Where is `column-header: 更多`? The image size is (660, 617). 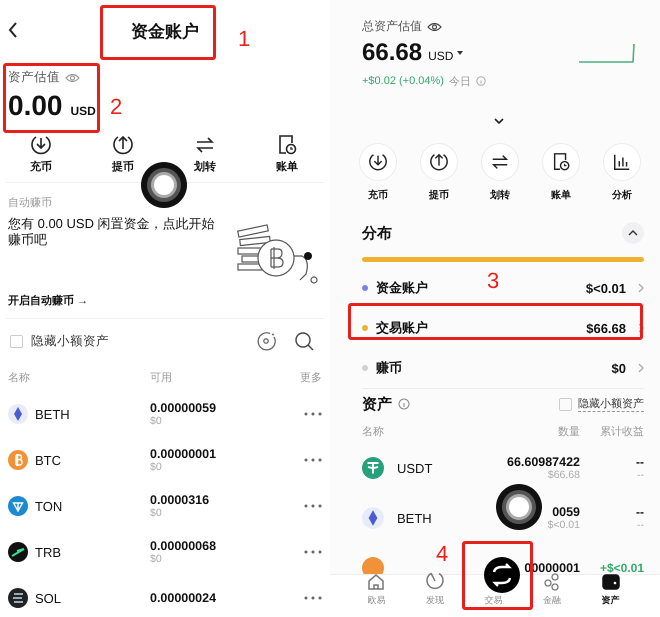
column-header: 更多 is located at coordinates (311, 377).